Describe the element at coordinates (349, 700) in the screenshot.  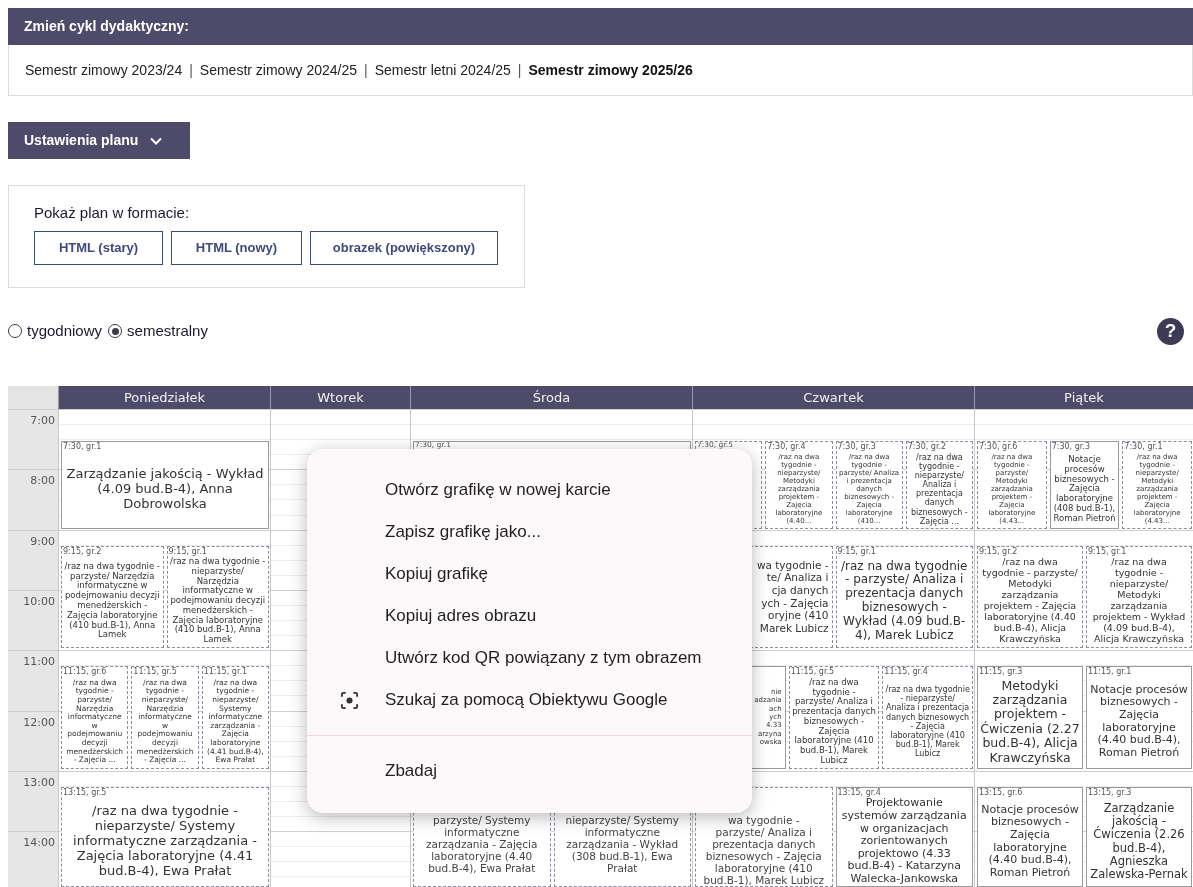
I see `camera-icon` at that location.